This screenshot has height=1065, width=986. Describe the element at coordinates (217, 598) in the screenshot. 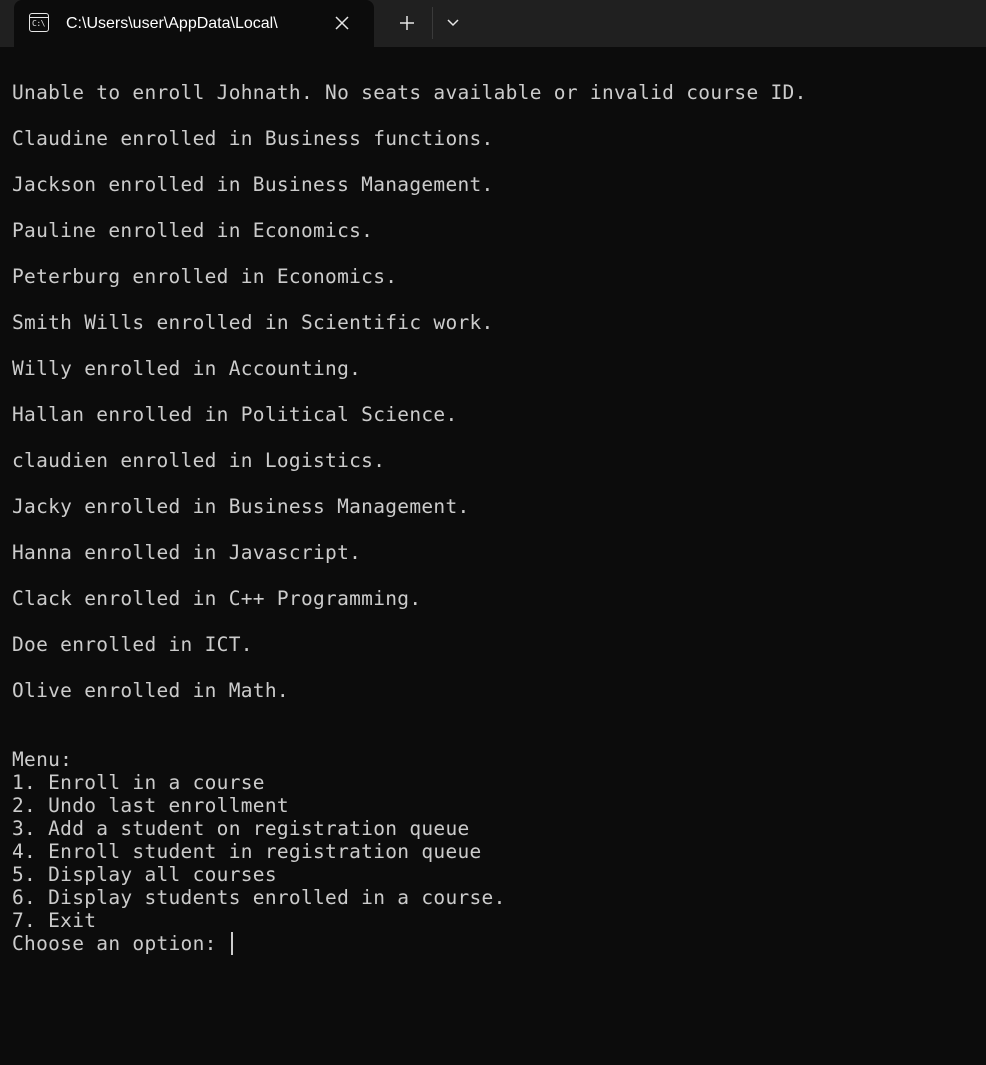

I see `output-line: Clack enrolled in C++ Programming.` at that location.